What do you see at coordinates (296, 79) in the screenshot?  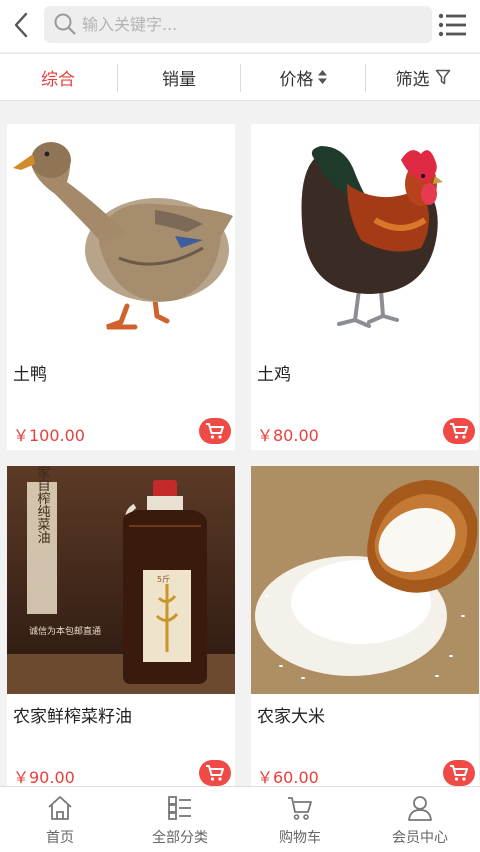 I see `filter-label: 价格` at bounding box center [296, 79].